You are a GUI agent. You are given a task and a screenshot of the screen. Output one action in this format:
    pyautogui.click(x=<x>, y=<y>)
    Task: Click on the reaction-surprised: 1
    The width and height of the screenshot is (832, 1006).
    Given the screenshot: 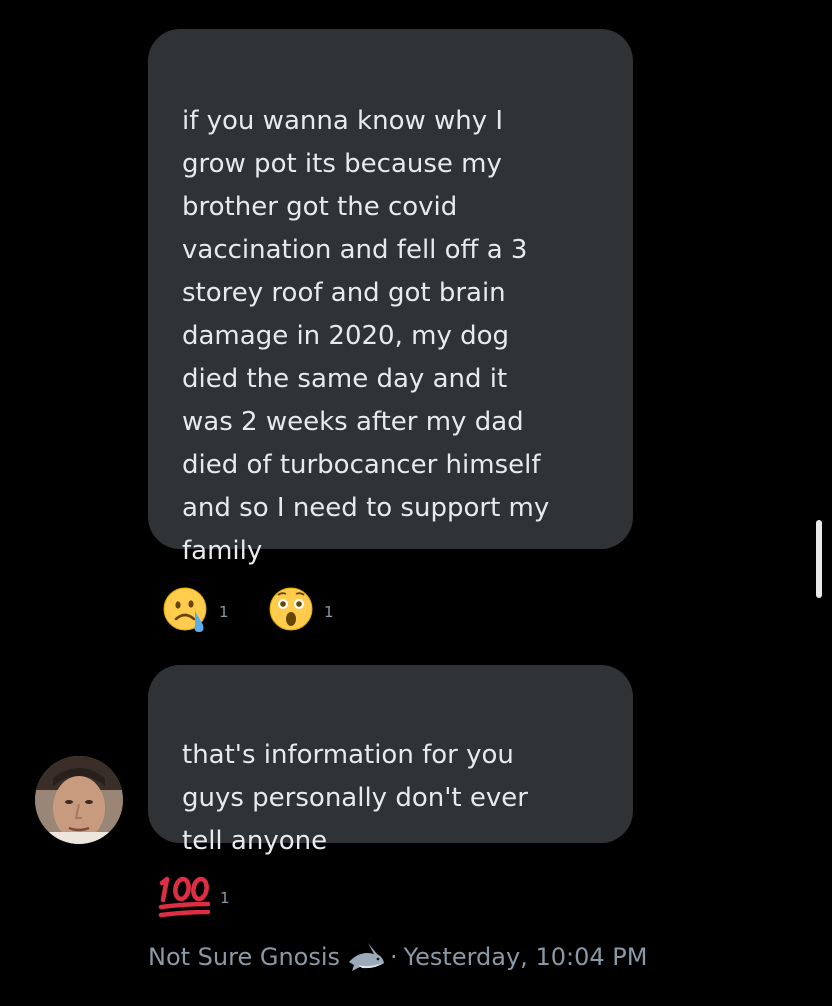 What is the action you would take?
    pyautogui.click(x=299, y=610)
    